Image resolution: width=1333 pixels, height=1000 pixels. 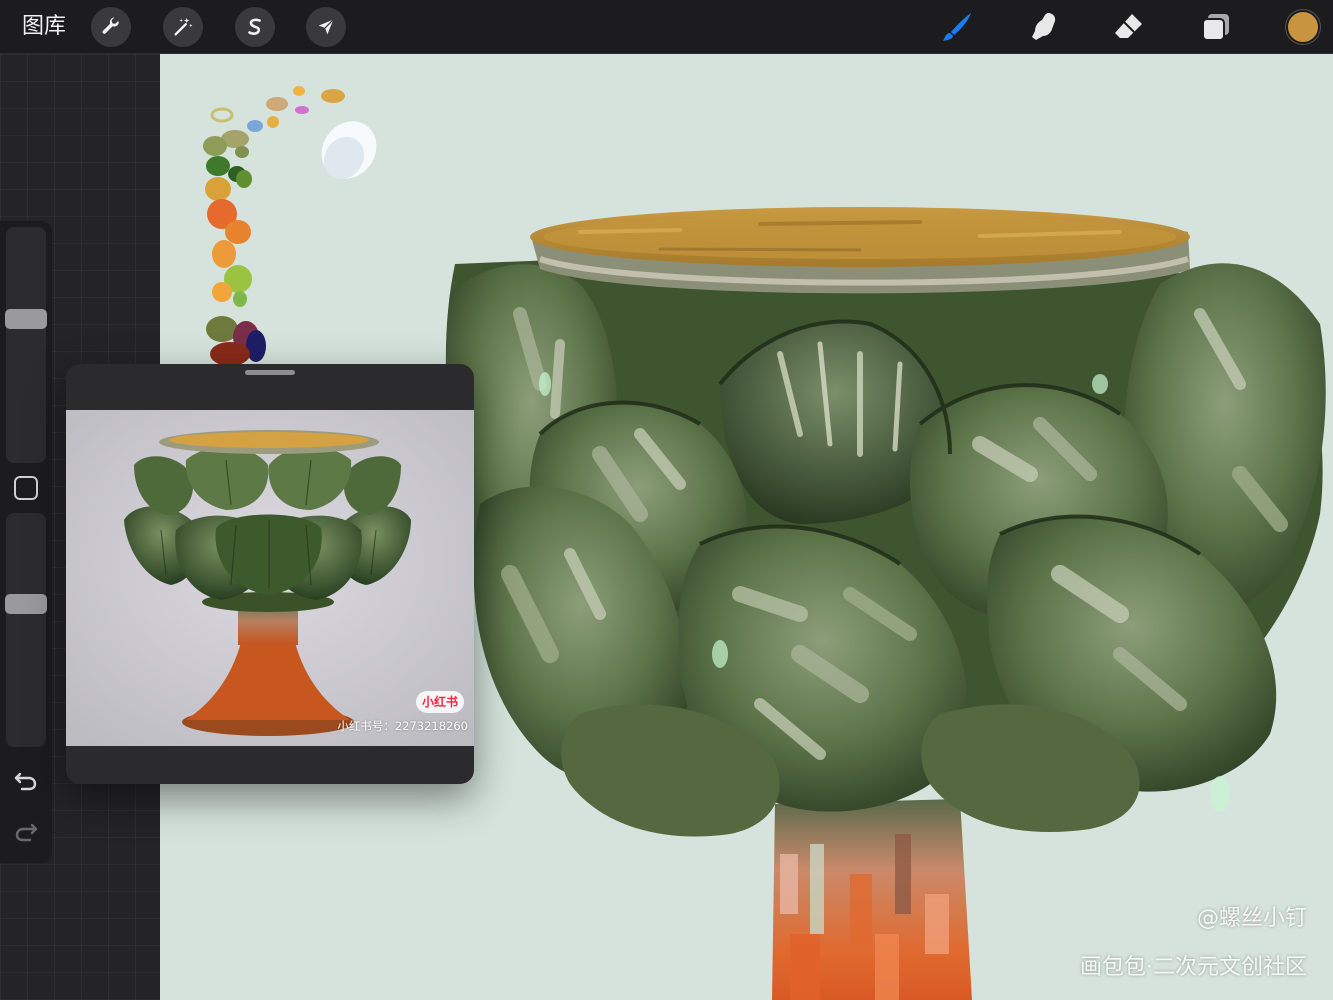 What do you see at coordinates (290, 226) in the screenshot?
I see `color-palette-daubs` at bounding box center [290, 226].